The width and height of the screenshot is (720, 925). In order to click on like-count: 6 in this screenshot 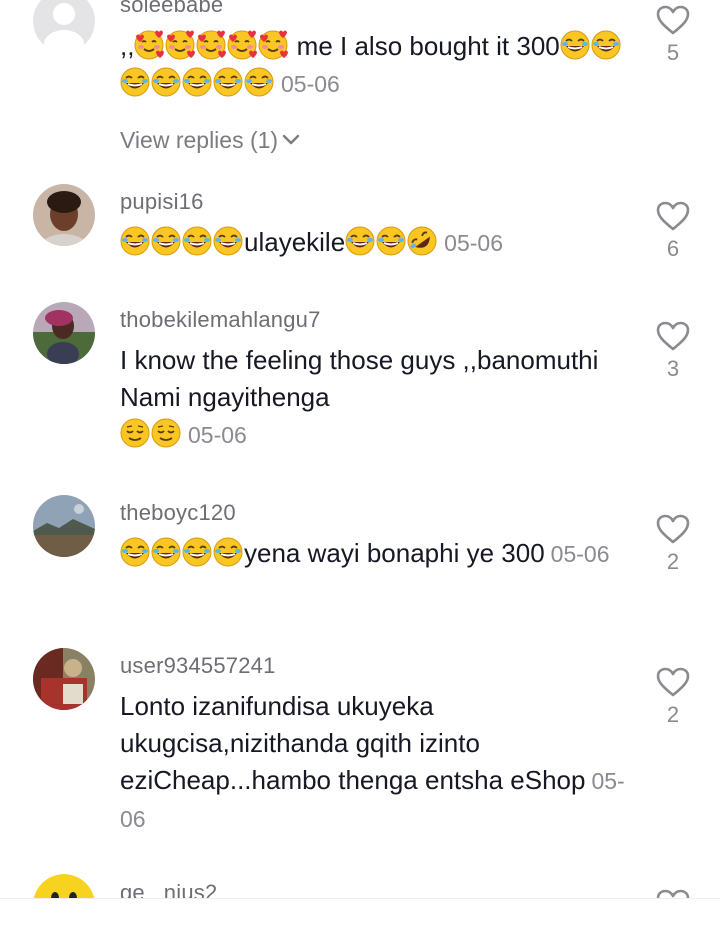, I will do `click(673, 248)`.